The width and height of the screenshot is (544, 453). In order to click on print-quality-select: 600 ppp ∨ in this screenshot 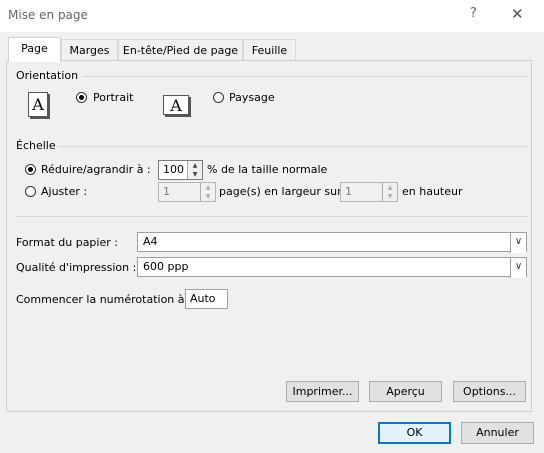, I will do `click(332, 267)`.